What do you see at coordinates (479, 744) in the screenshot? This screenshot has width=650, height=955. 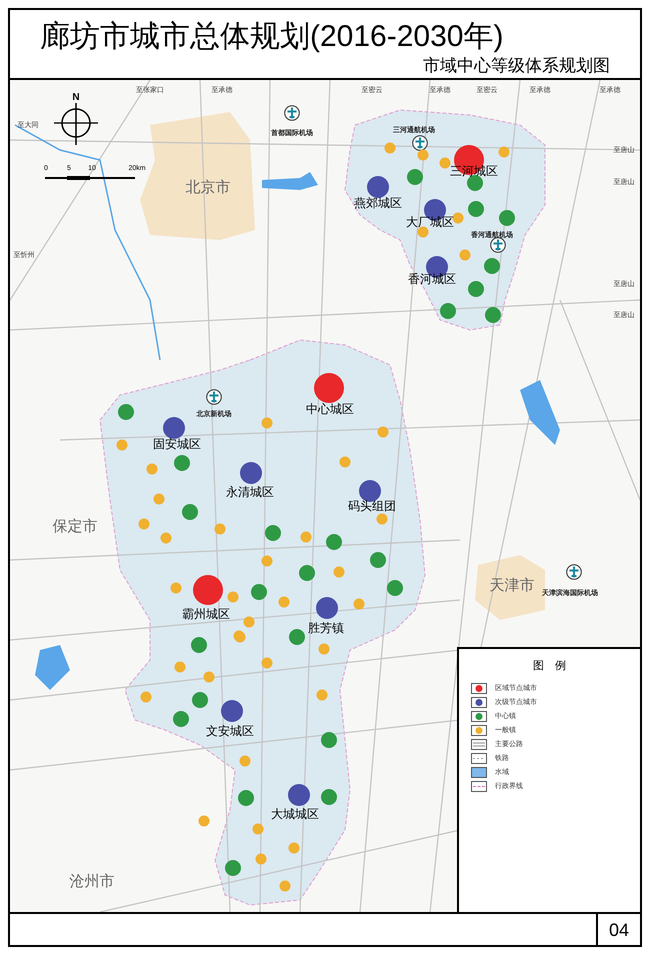 I see `road-symbol-icon` at bounding box center [479, 744].